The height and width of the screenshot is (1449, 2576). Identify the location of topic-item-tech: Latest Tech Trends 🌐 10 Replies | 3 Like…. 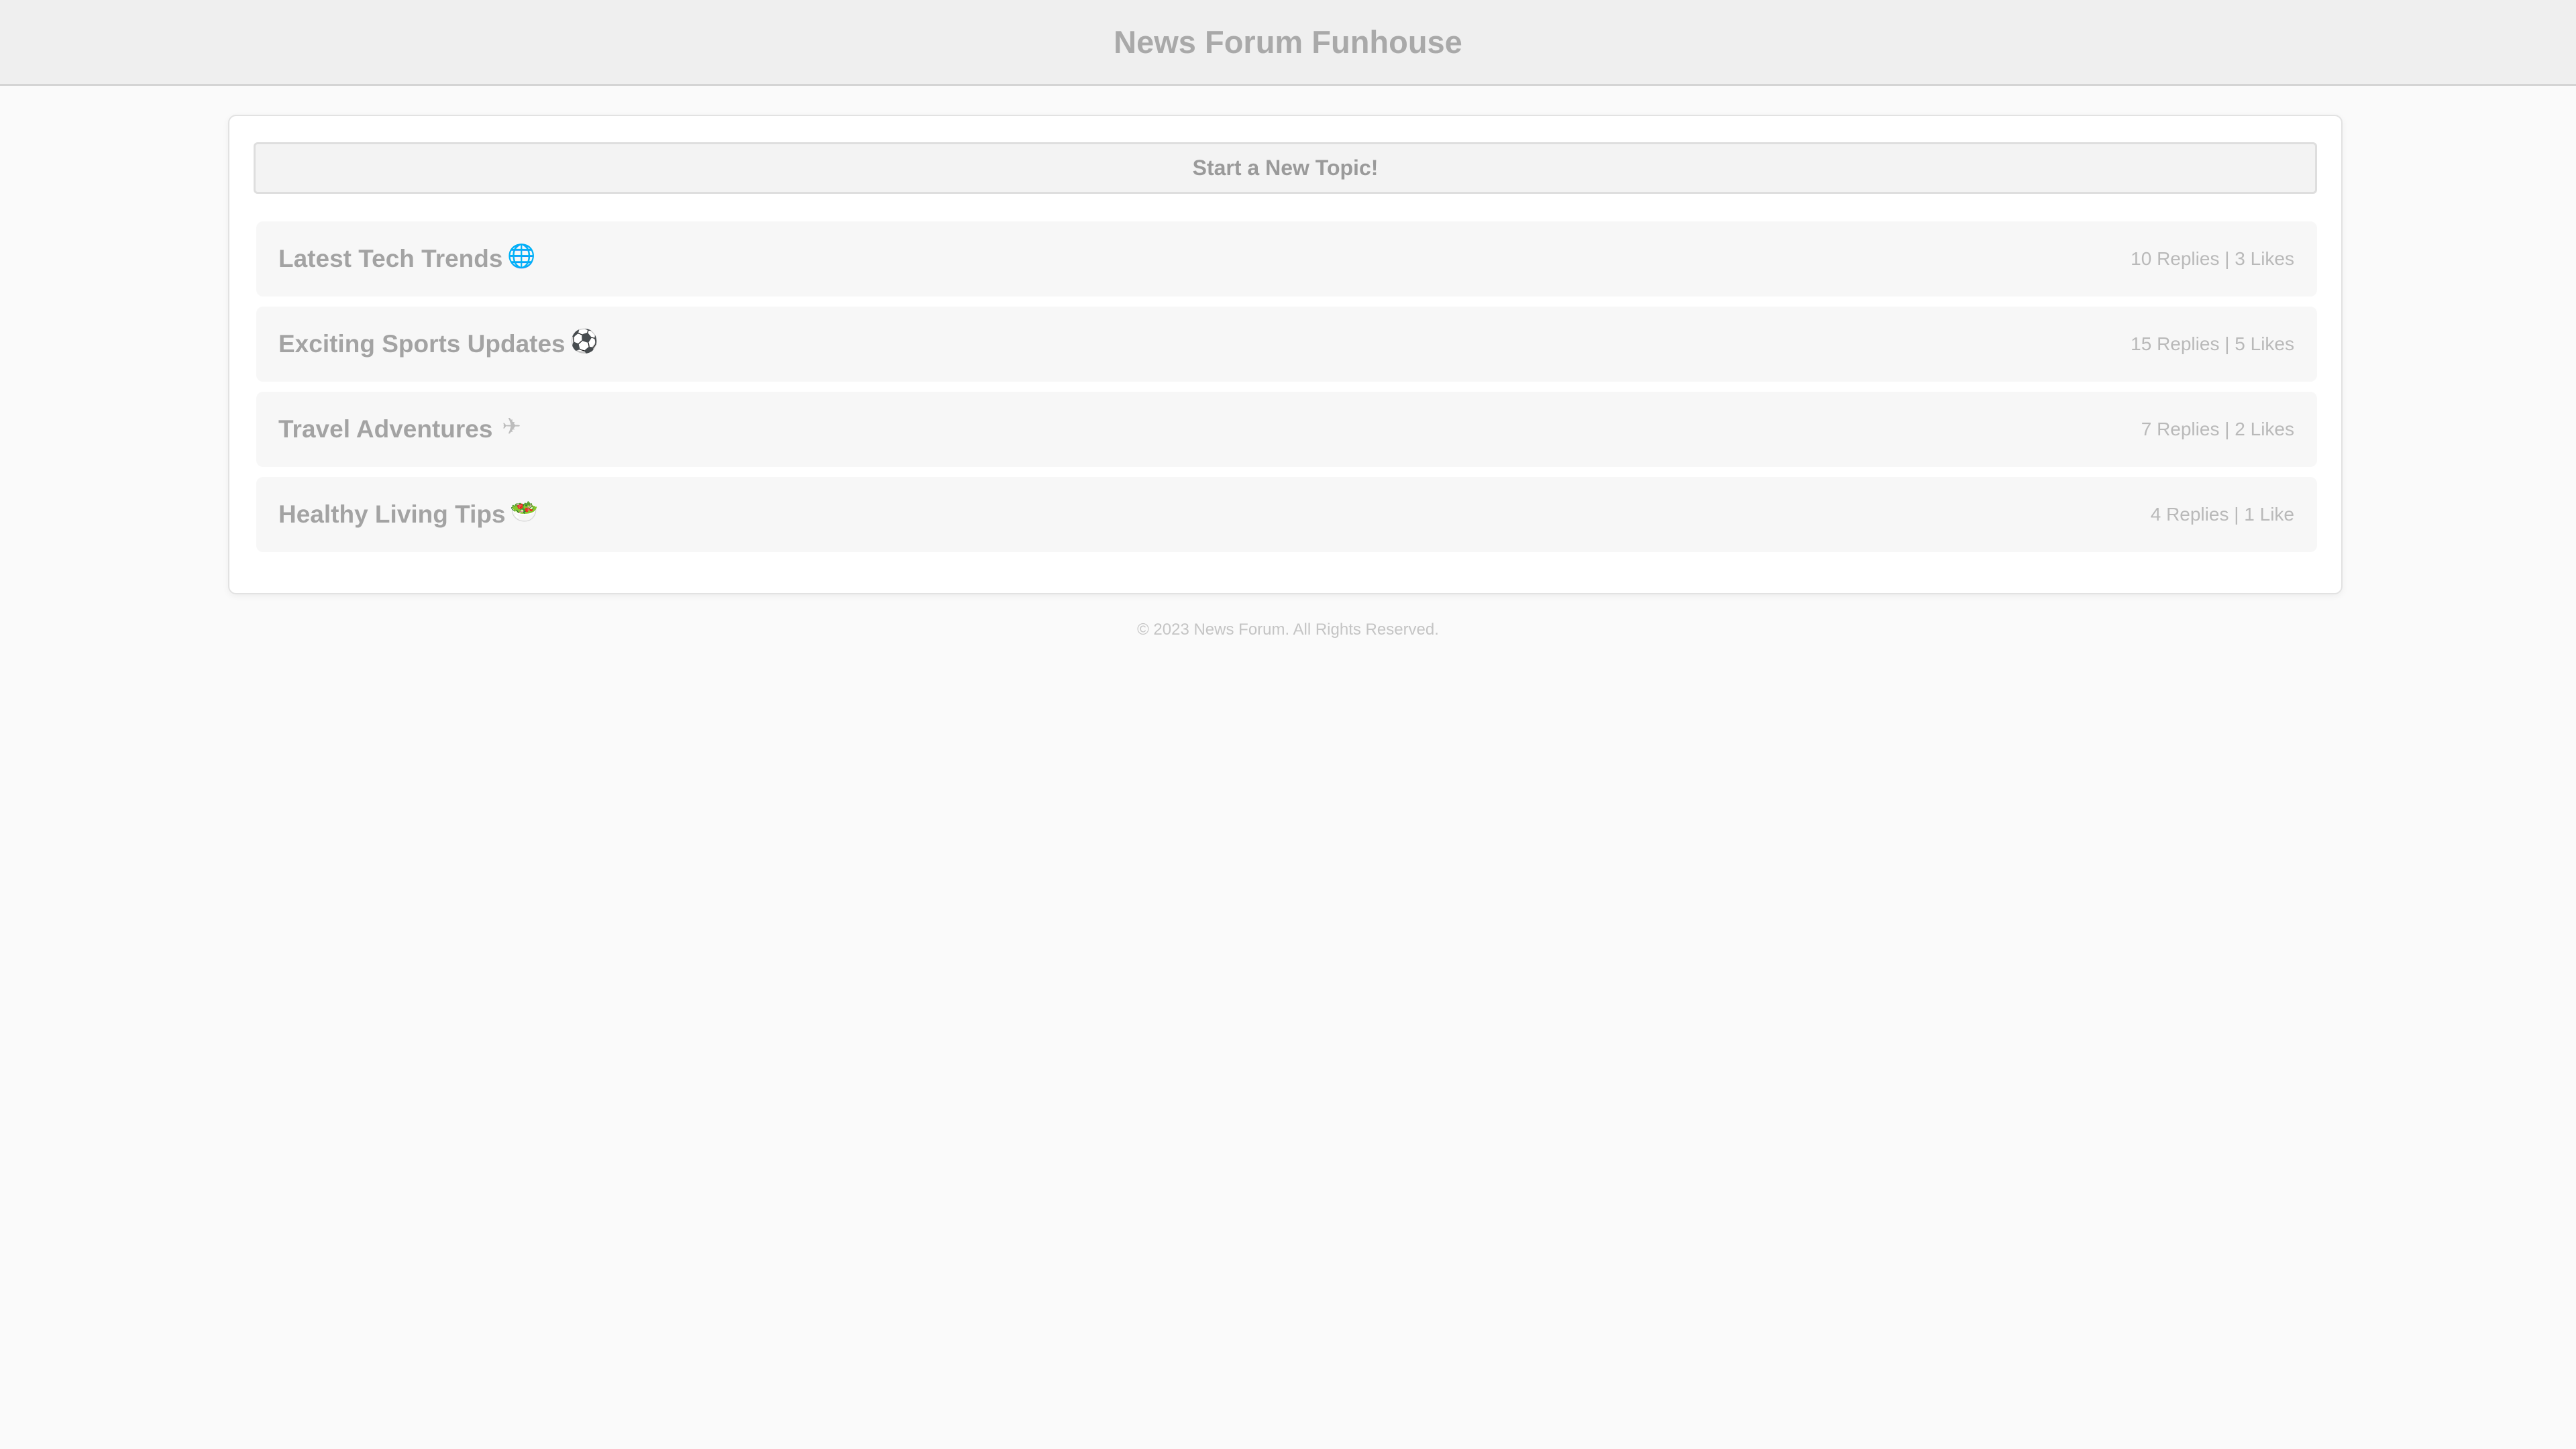
(1286, 259).